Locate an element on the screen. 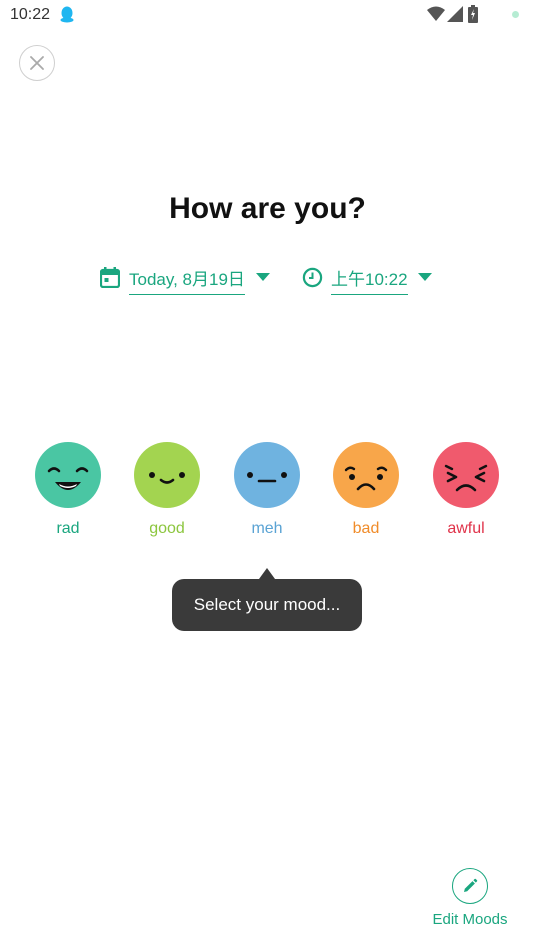  mood-bad: bad is located at coordinates (366, 490).